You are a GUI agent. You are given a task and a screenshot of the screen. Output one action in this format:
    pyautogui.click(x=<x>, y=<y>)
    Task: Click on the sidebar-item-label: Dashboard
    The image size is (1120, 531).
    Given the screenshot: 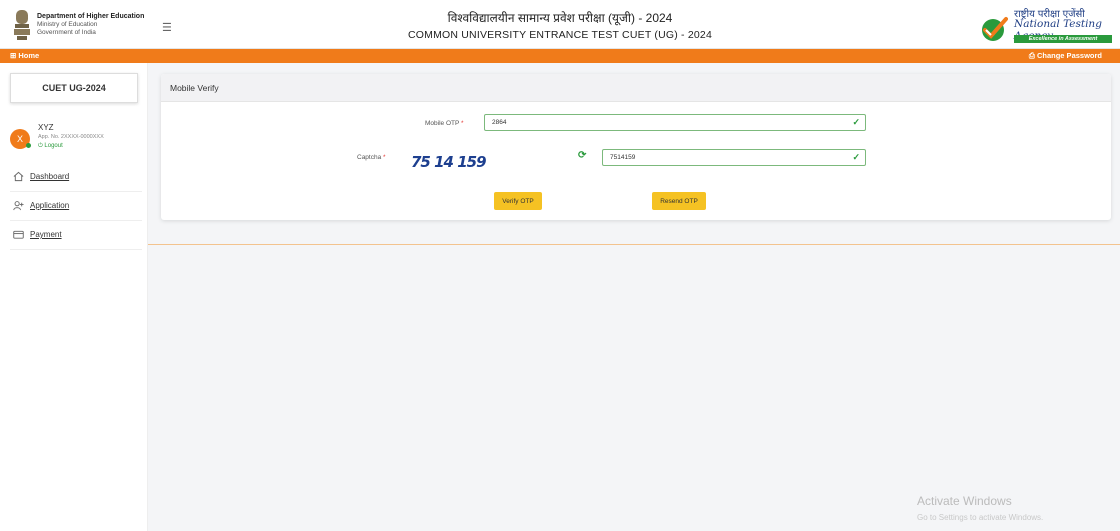 What is the action you would take?
    pyautogui.click(x=50, y=176)
    